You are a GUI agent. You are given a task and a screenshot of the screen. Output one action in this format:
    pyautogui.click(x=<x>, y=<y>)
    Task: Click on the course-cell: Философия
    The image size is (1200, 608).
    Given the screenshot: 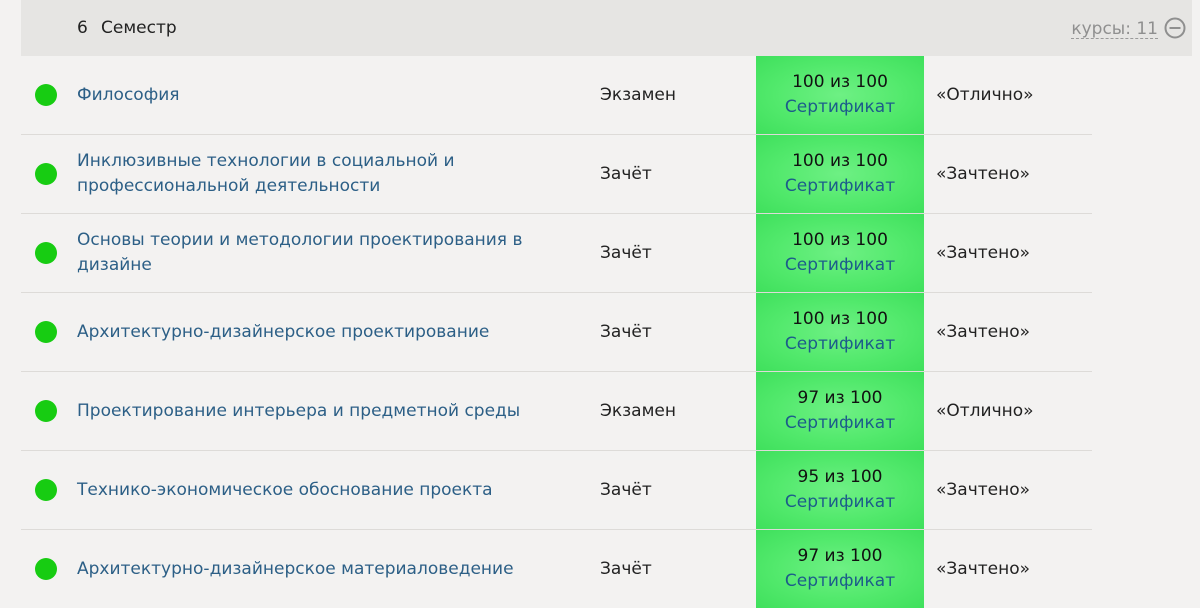 What is the action you would take?
    pyautogui.click(x=337, y=95)
    